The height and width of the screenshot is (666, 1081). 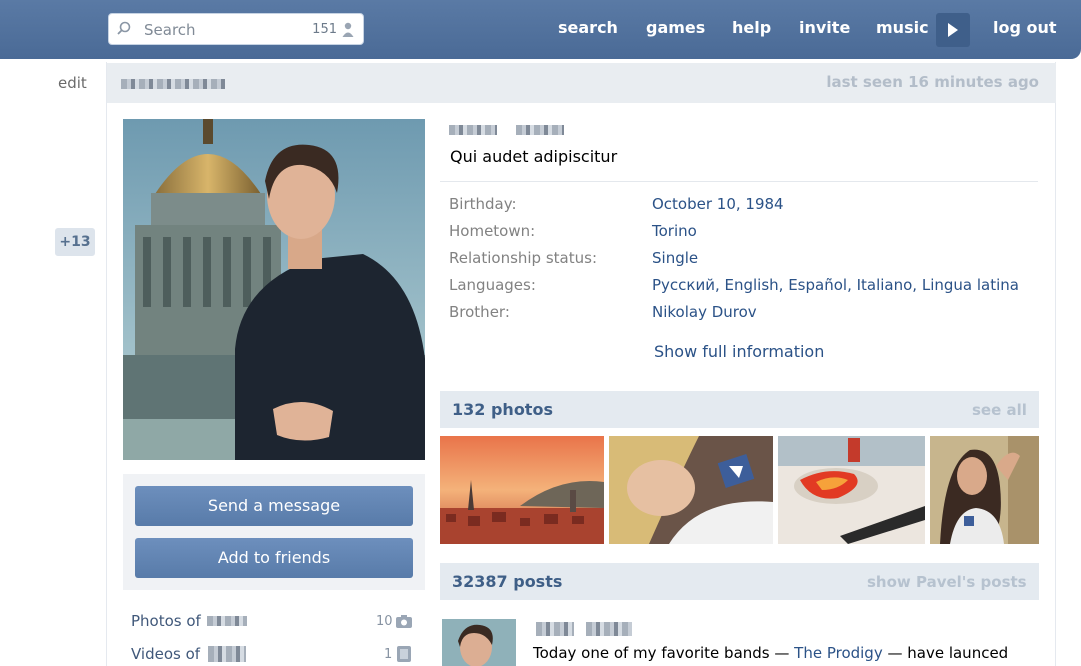 What do you see at coordinates (483, 204) in the screenshot?
I see `info-label-birthday: Birthday:` at bounding box center [483, 204].